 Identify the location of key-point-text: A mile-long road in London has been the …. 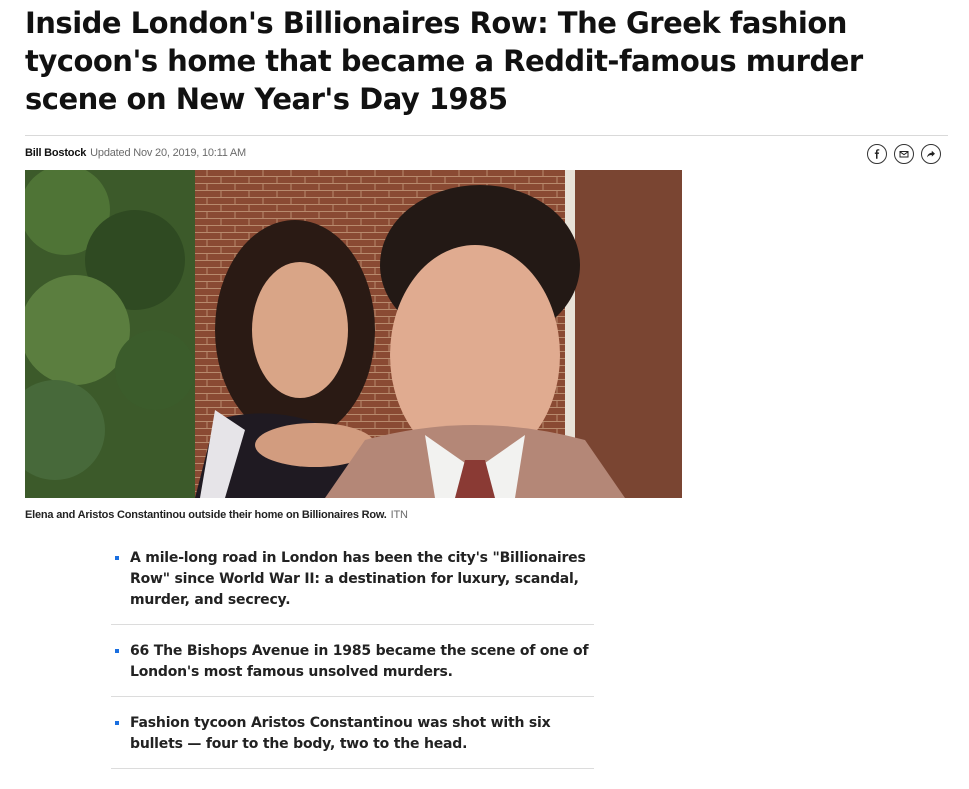
(358, 579).